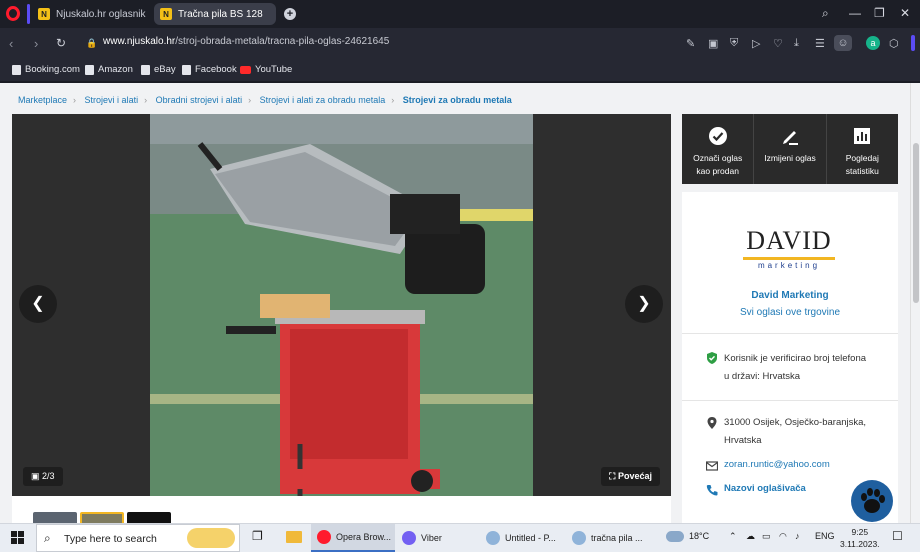 Image resolution: width=920 pixels, height=552 pixels. I want to click on lock-icon: 🔒, so click(91, 43).